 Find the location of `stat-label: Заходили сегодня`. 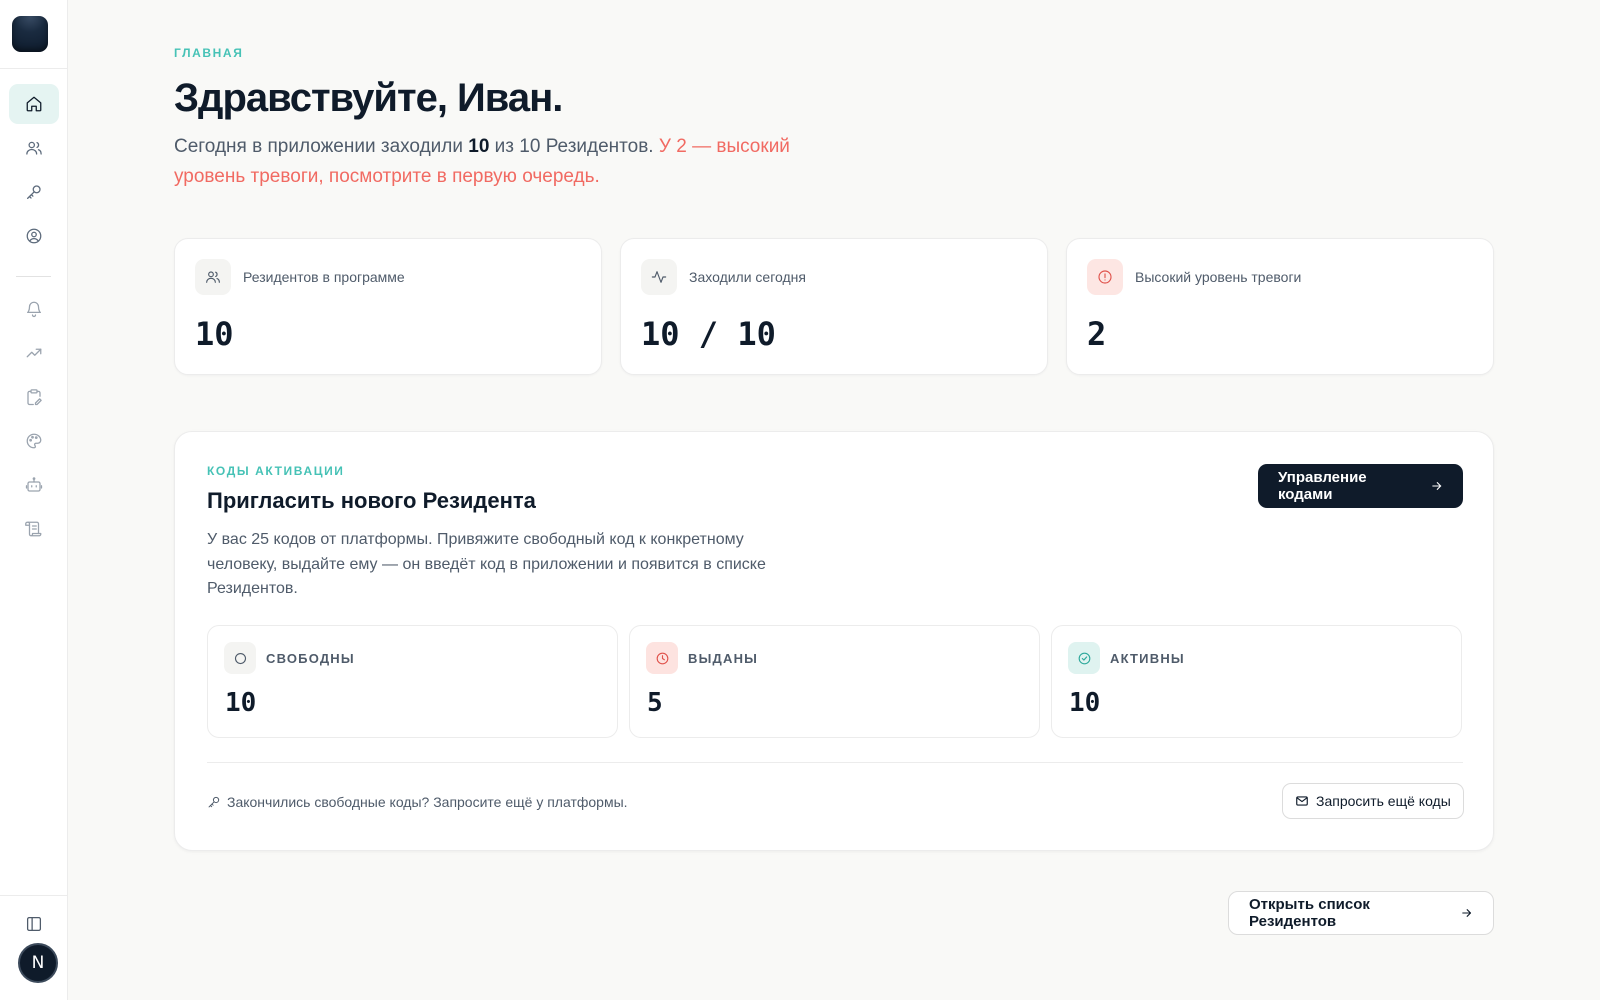

stat-label: Заходили сегодня is located at coordinates (747, 277).